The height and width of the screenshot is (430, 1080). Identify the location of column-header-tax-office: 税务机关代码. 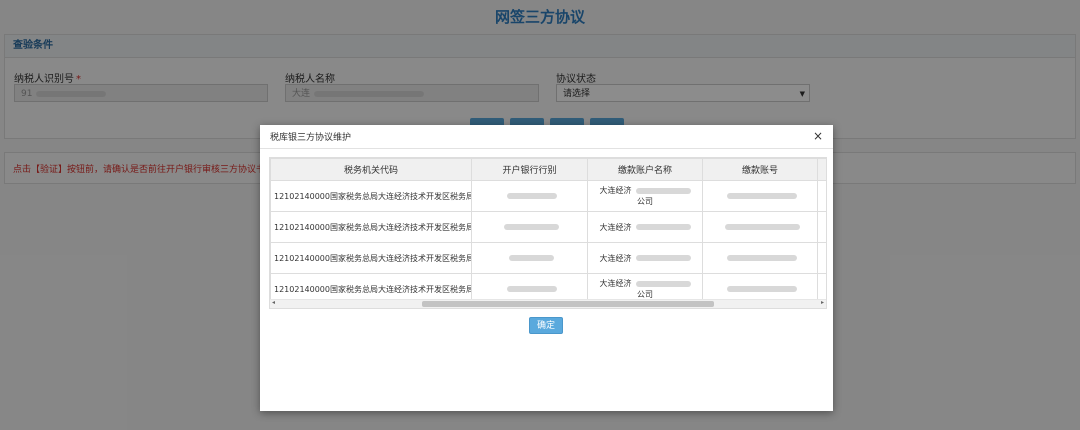
(371, 169).